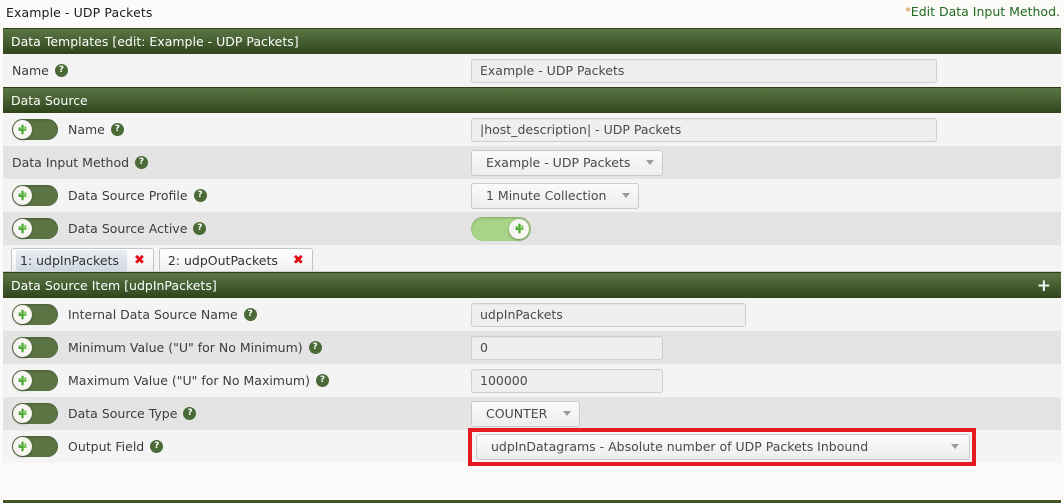 Image resolution: width=1064 pixels, height=503 pixels. What do you see at coordinates (501, 228) in the screenshot?
I see `ds-active-toggle` at bounding box center [501, 228].